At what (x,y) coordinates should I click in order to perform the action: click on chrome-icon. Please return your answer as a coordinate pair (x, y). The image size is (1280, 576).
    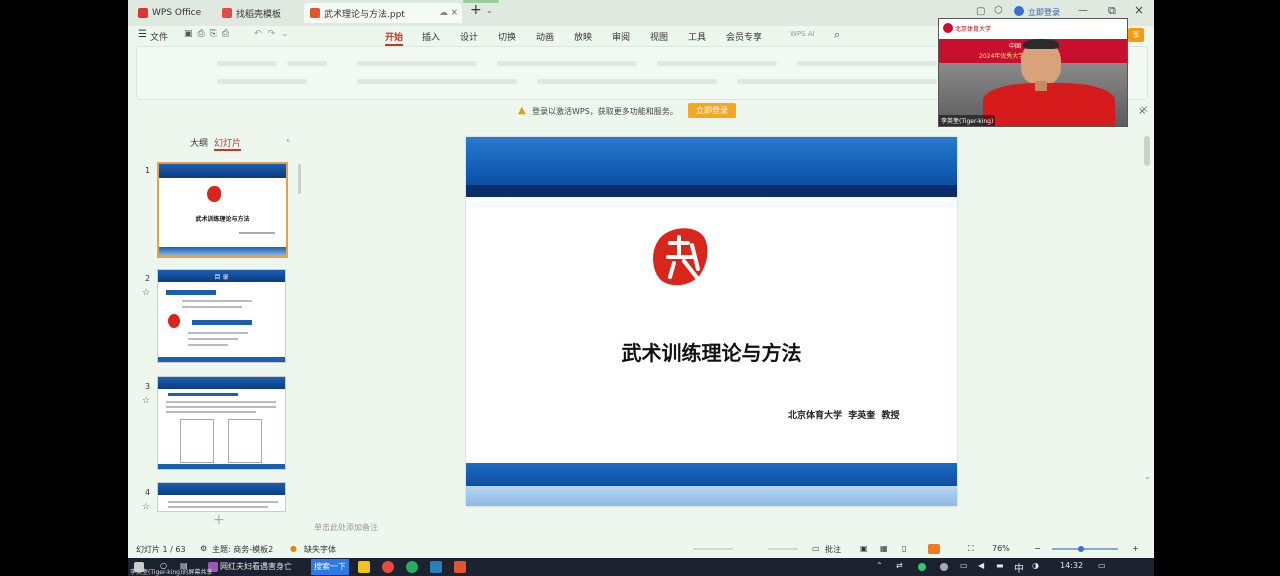
    Looking at the image, I should click on (388, 567).